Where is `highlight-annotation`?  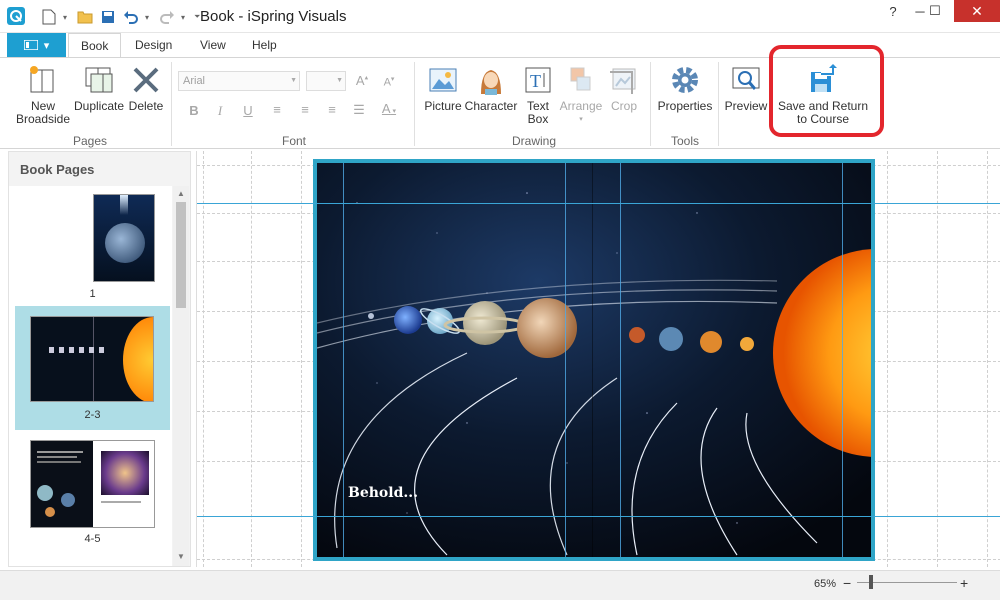 highlight-annotation is located at coordinates (826, 91).